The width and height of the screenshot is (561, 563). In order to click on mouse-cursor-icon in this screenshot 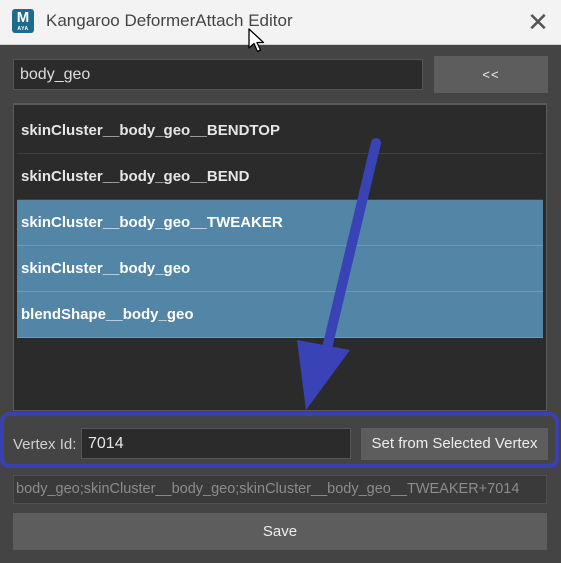, I will do `click(256, 40)`.